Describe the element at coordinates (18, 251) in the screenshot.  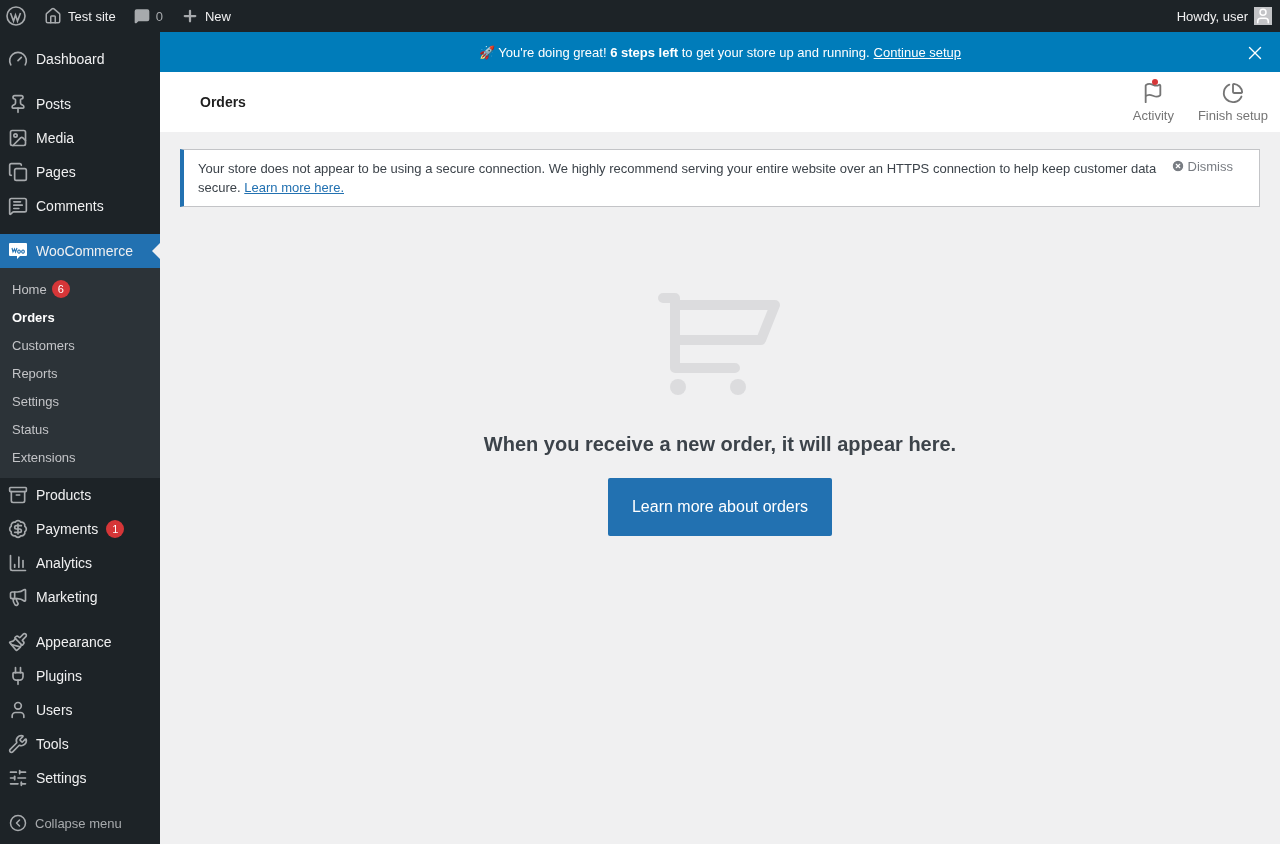
I see `woo-logo-icon` at that location.